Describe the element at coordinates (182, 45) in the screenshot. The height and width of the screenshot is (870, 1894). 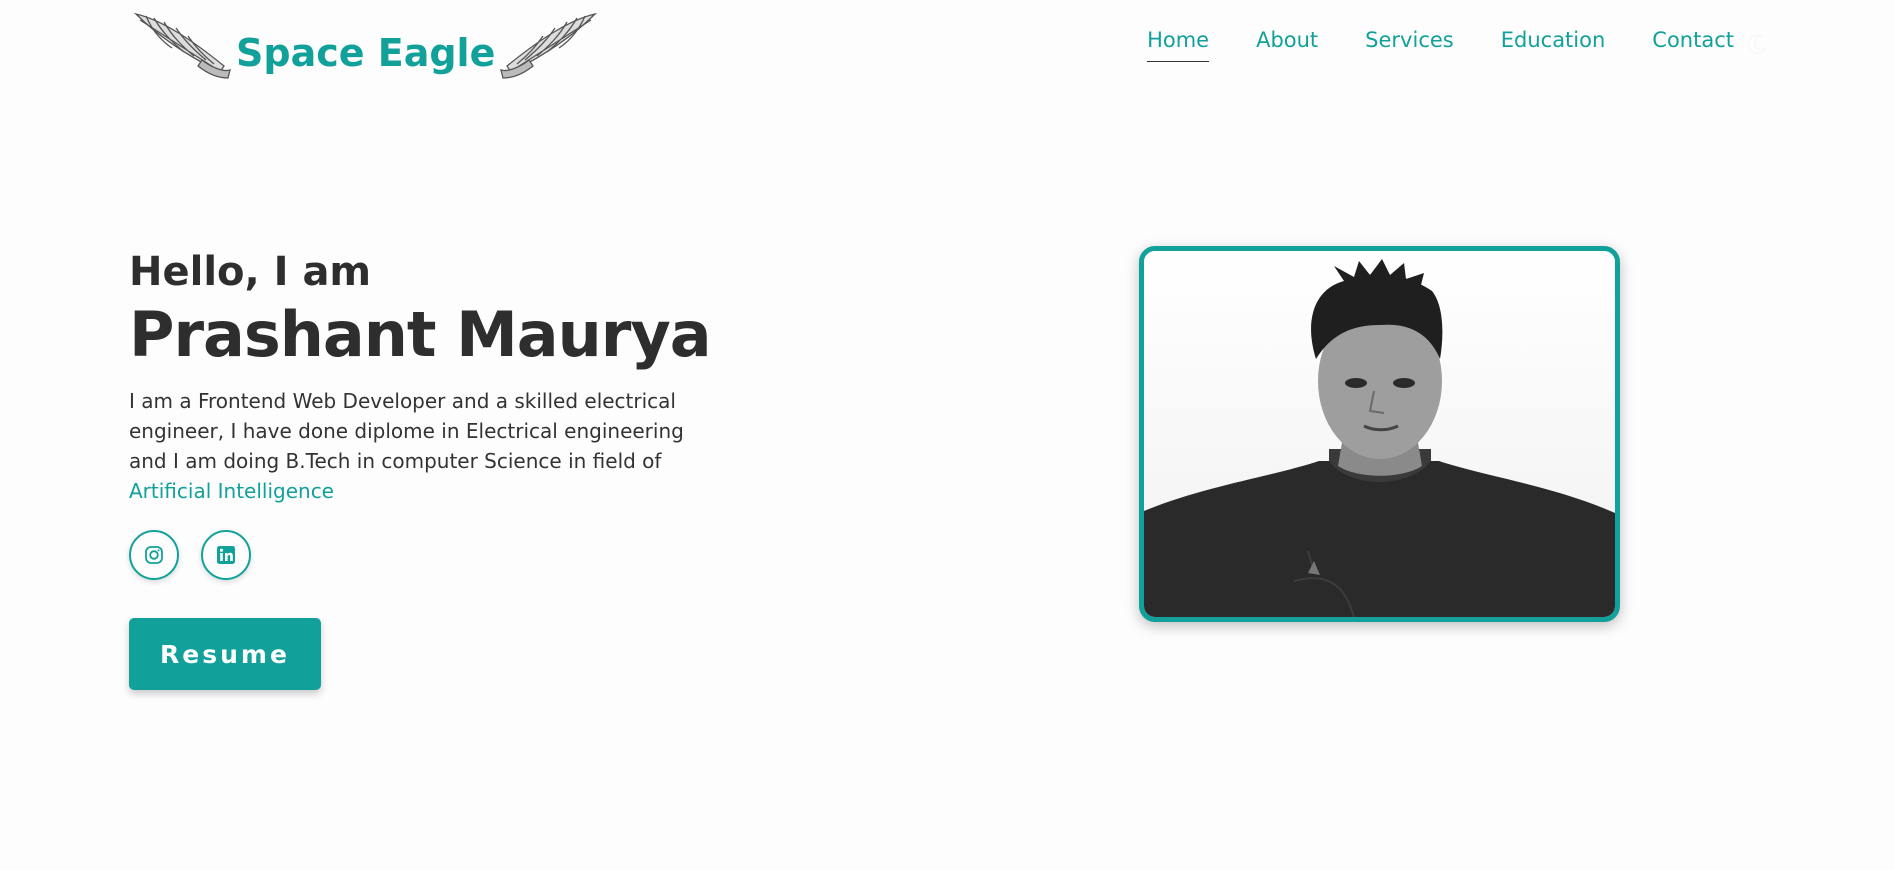
I see `left-wing-icon` at that location.